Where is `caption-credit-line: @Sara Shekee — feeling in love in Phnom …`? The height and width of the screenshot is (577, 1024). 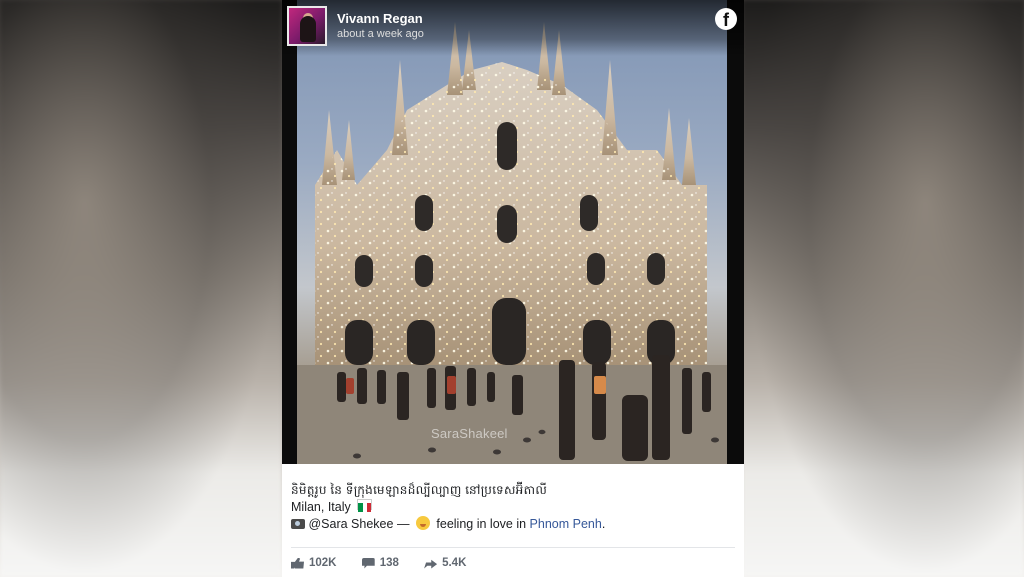
caption-credit-line: @Sara Shekee — feeling in love in Phnom … is located at coordinates (511, 524).